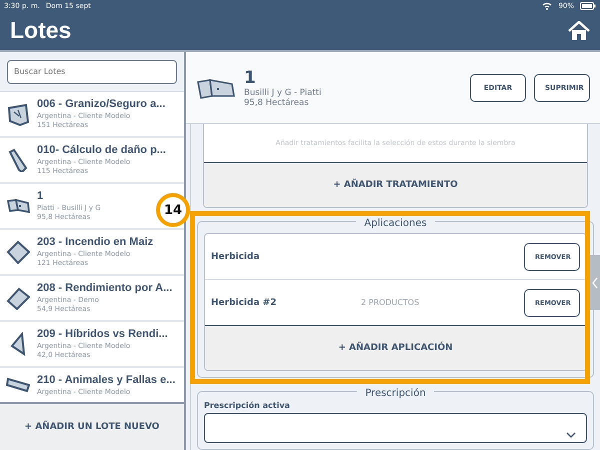  What do you see at coordinates (244, 303) in the screenshot?
I see `application-name: Herbicida #2` at bounding box center [244, 303].